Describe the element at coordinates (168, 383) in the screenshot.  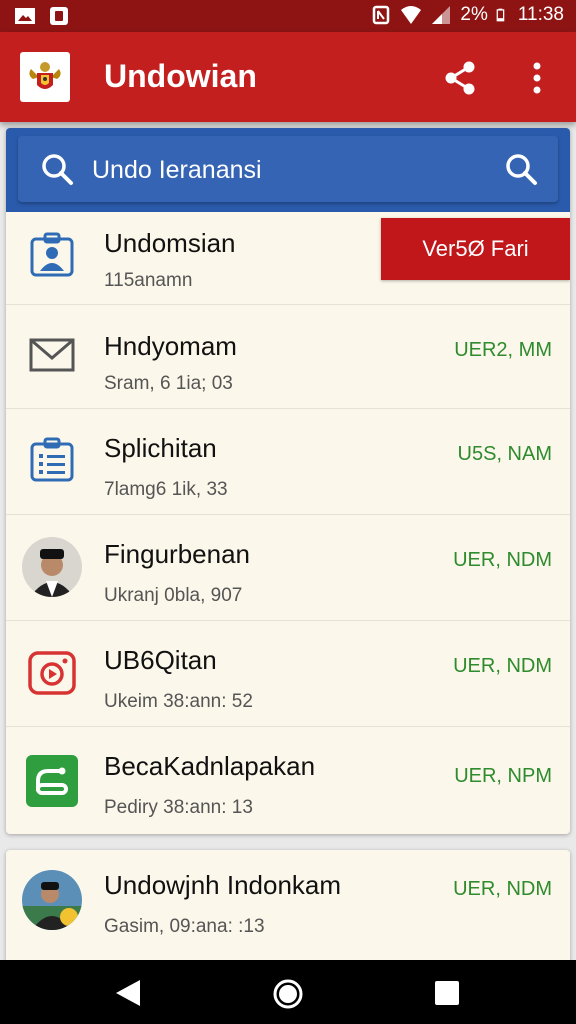
I see `item-subtitle: Sram, 6 1ia; 03` at that location.